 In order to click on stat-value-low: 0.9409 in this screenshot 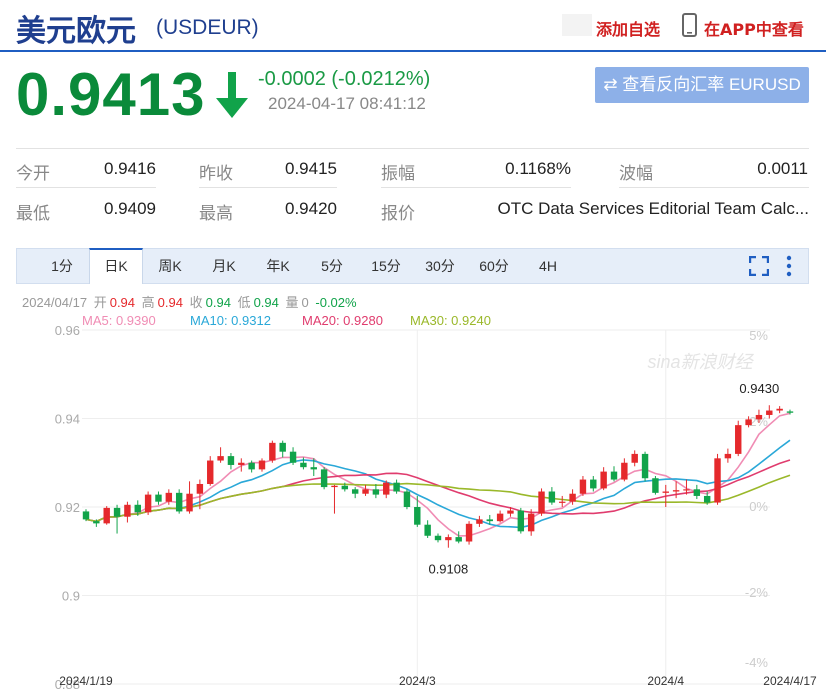, I will do `click(130, 208)`.